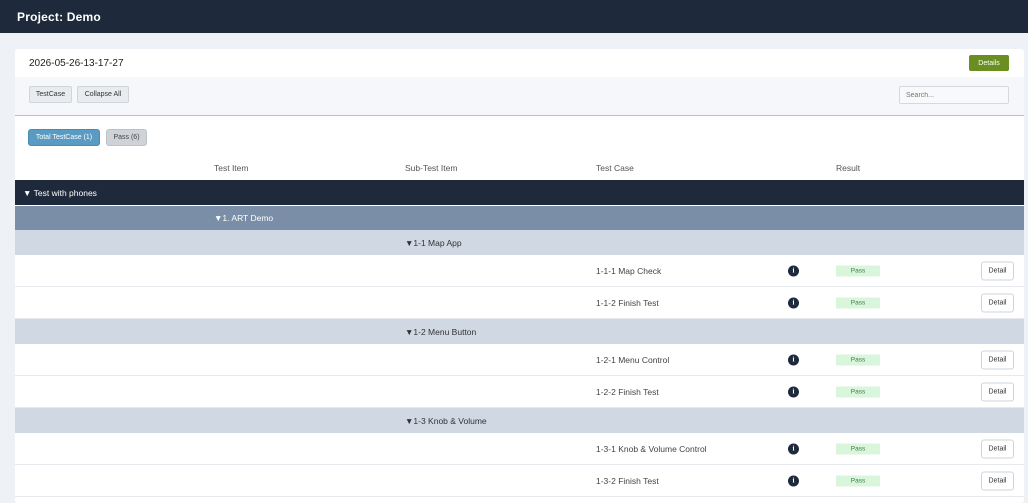 Image resolution: width=1028 pixels, height=503 pixels. I want to click on test-case-row: 1-3-2 Finish Test i Pass Detail, so click(519, 481).